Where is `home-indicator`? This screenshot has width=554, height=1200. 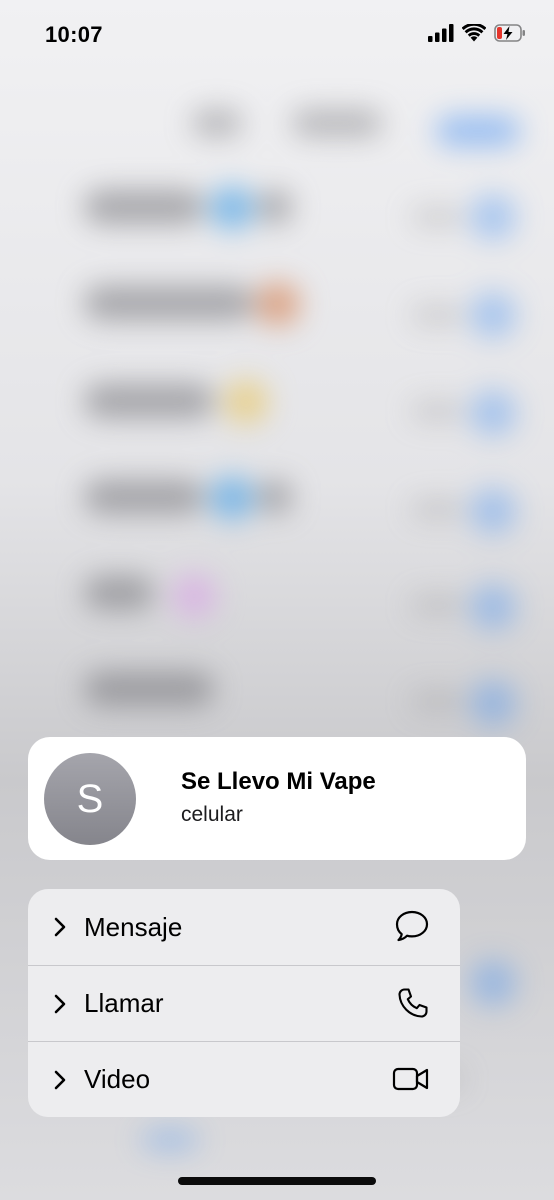 home-indicator is located at coordinates (277, 1181).